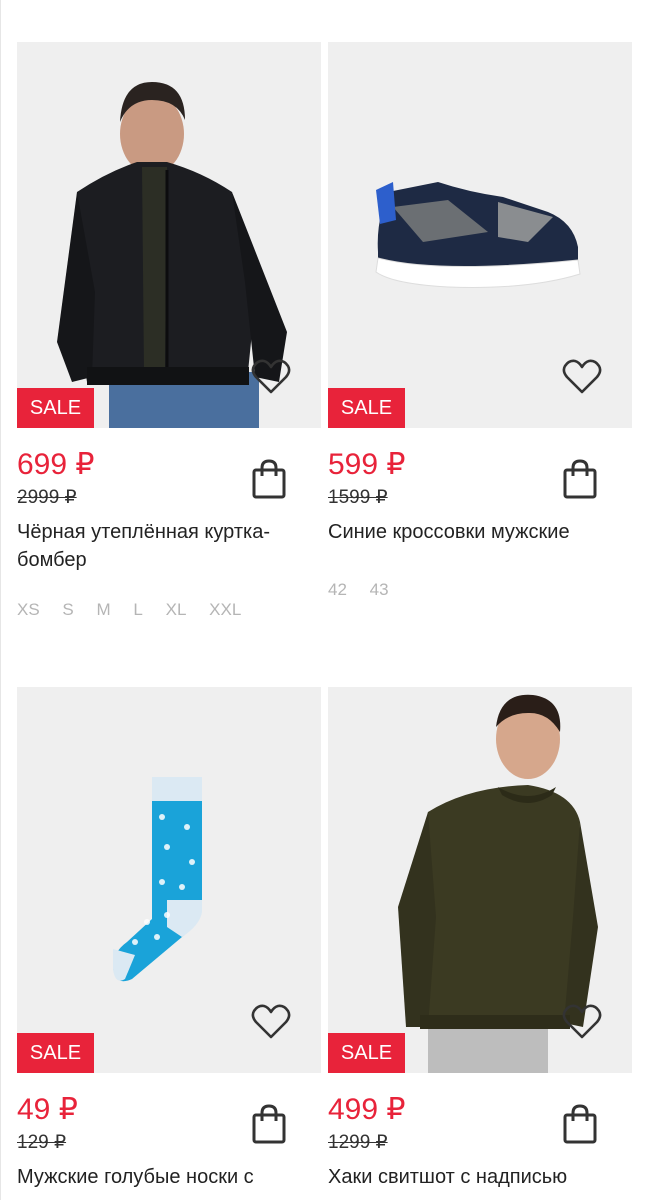 The width and height of the screenshot is (647, 1200). I want to click on product-title: Мужские голубые носки с, so click(169, 1177).